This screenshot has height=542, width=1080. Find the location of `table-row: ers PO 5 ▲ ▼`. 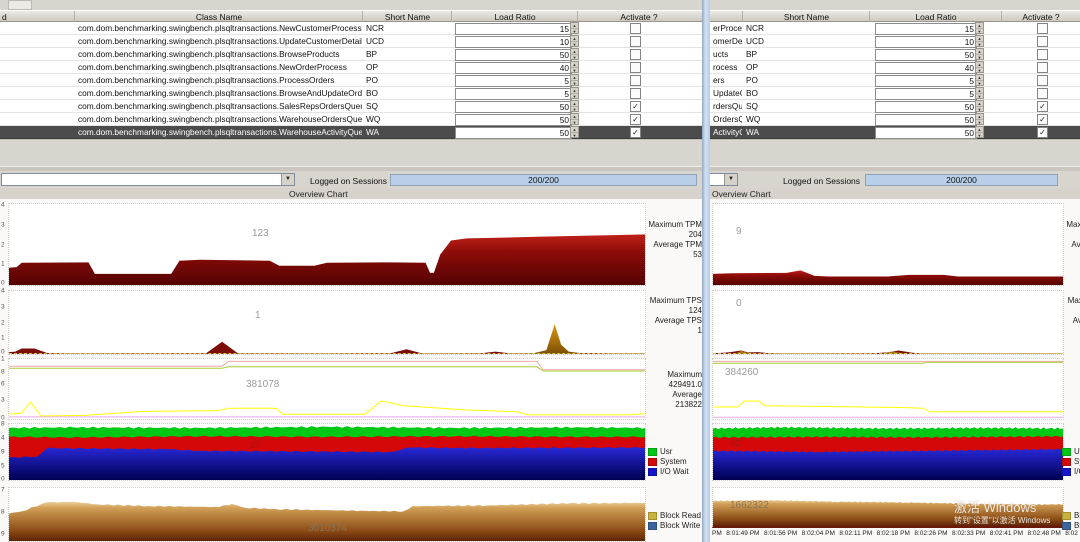

table-row: ers PO 5 ▲ ▼ is located at coordinates (895, 80).